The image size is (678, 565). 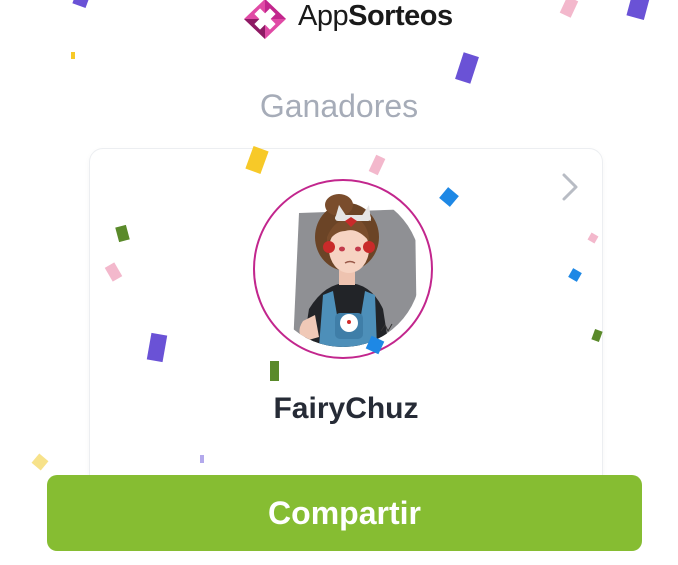 What do you see at coordinates (570, 187) in the screenshot?
I see `chevron-right-icon` at bounding box center [570, 187].